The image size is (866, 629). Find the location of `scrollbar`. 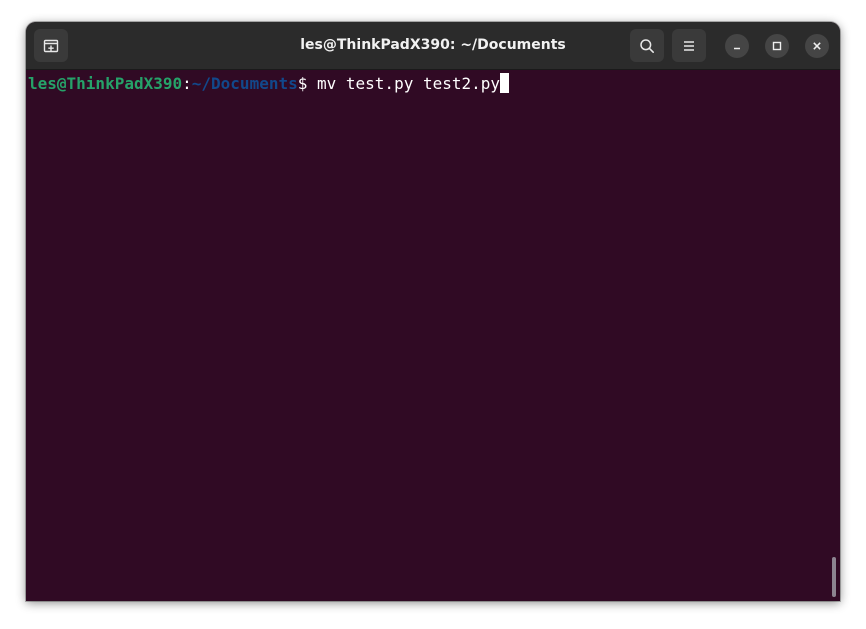

scrollbar is located at coordinates (834, 577).